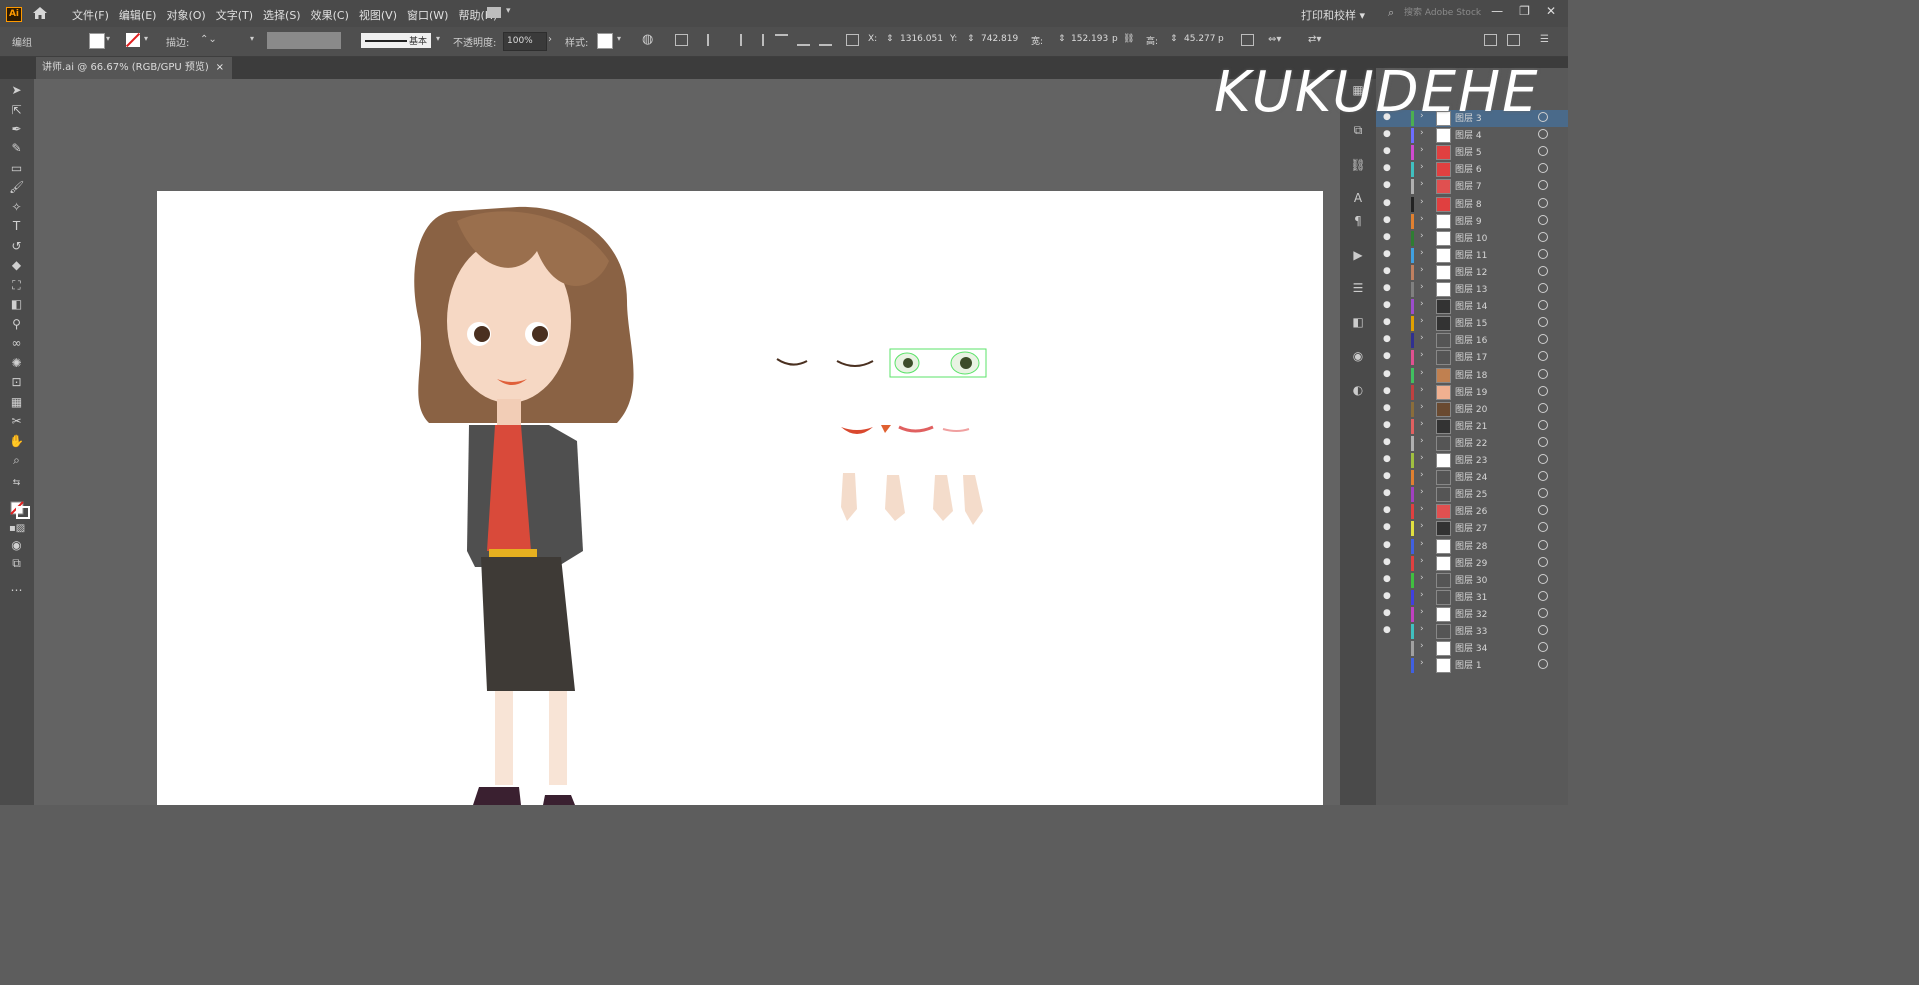  I want to click on align-middle-icon, so click(803, 40).